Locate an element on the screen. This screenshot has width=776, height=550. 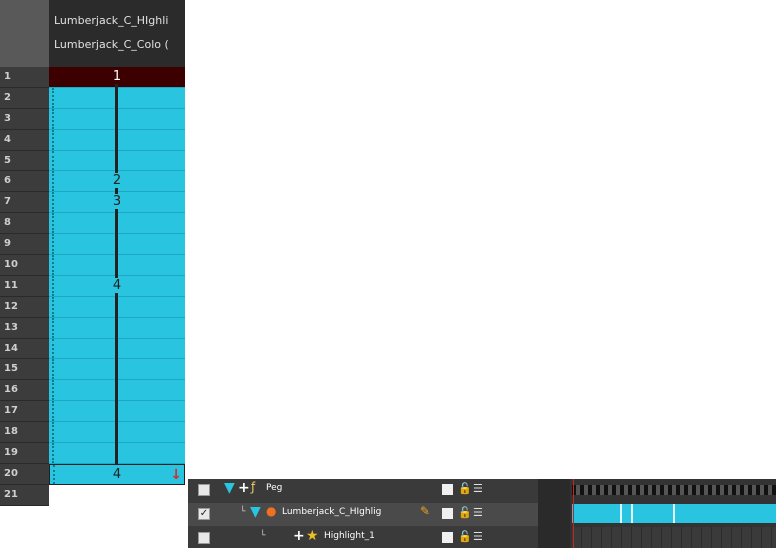
frame-number: 5 is located at coordinates (24, 161).